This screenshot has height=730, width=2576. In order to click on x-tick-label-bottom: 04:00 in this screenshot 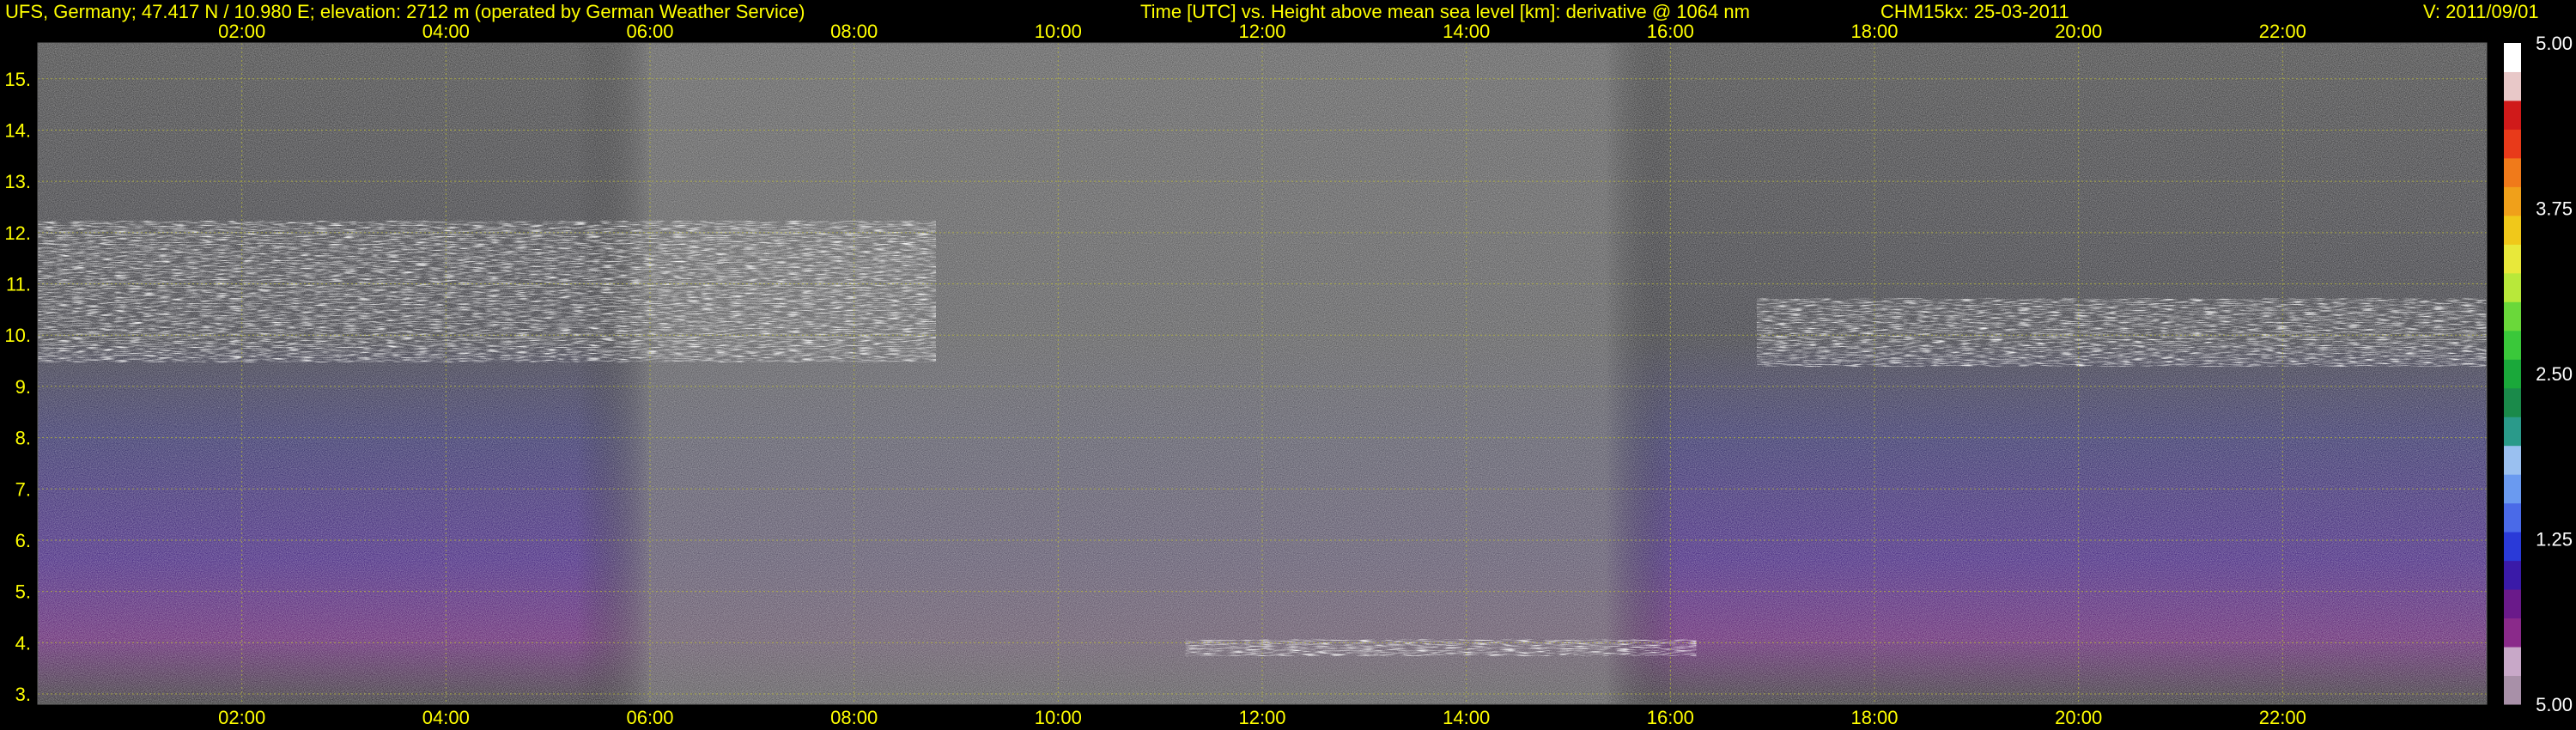, I will do `click(446, 717)`.